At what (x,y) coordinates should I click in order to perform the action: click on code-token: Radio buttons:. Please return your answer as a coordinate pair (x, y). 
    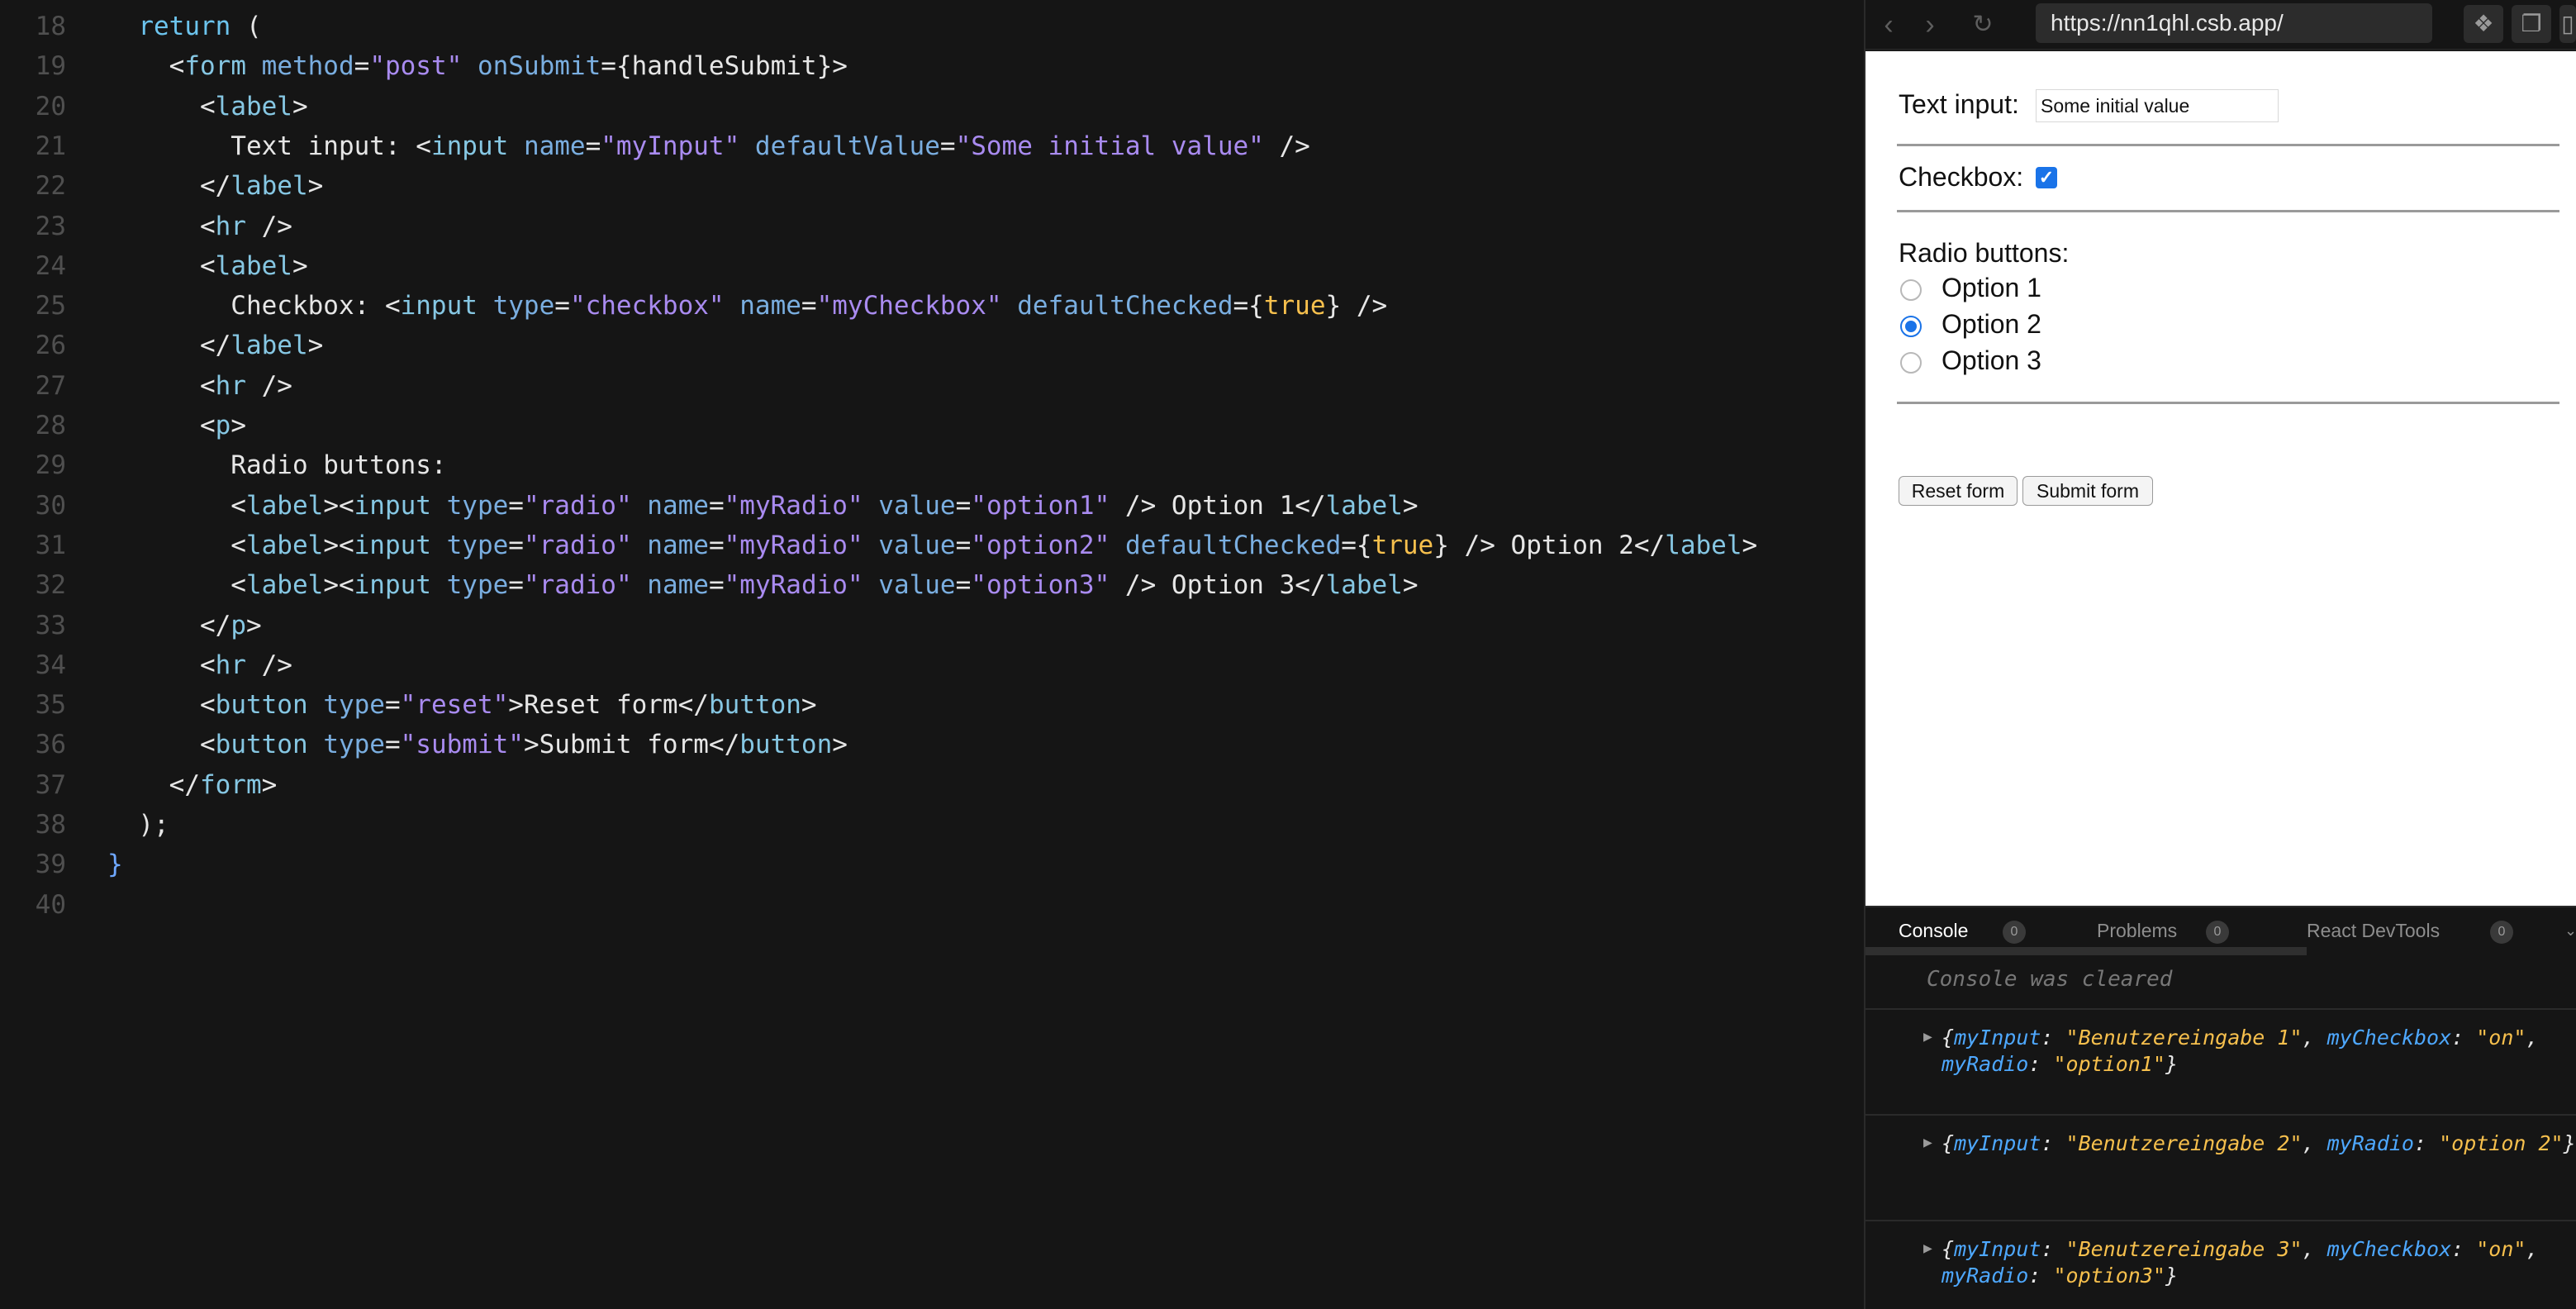
    Looking at the image, I should click on (277, 465).